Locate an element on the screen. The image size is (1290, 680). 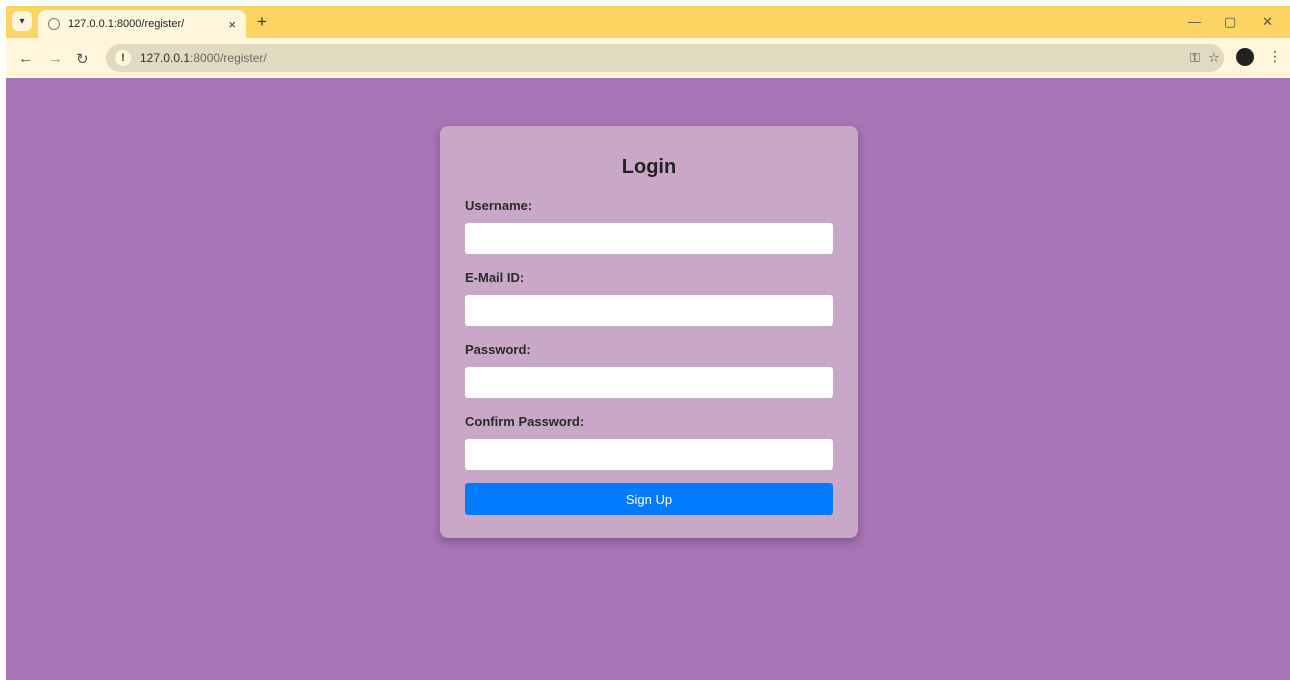
window-close-icon: ✕ is located at coordinates (1267, 22).